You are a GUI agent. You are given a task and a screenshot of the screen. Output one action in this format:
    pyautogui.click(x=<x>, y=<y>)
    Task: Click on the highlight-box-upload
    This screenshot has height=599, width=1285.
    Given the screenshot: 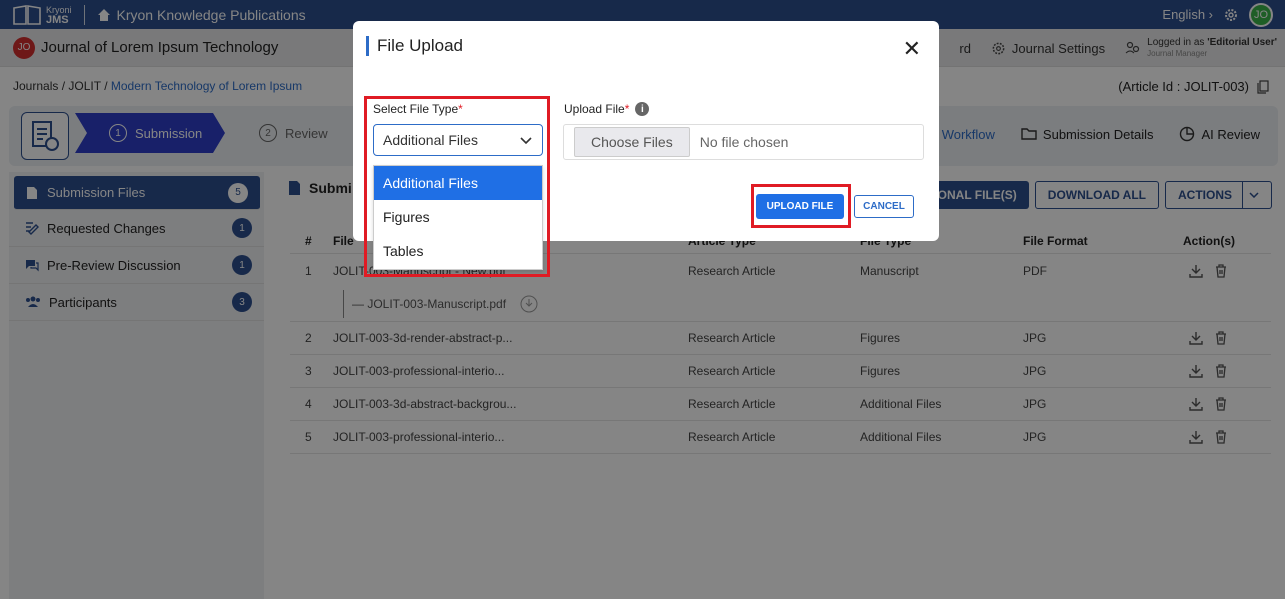 What is the action you would take?
    pyautogui.click(x=801, y=206)
    